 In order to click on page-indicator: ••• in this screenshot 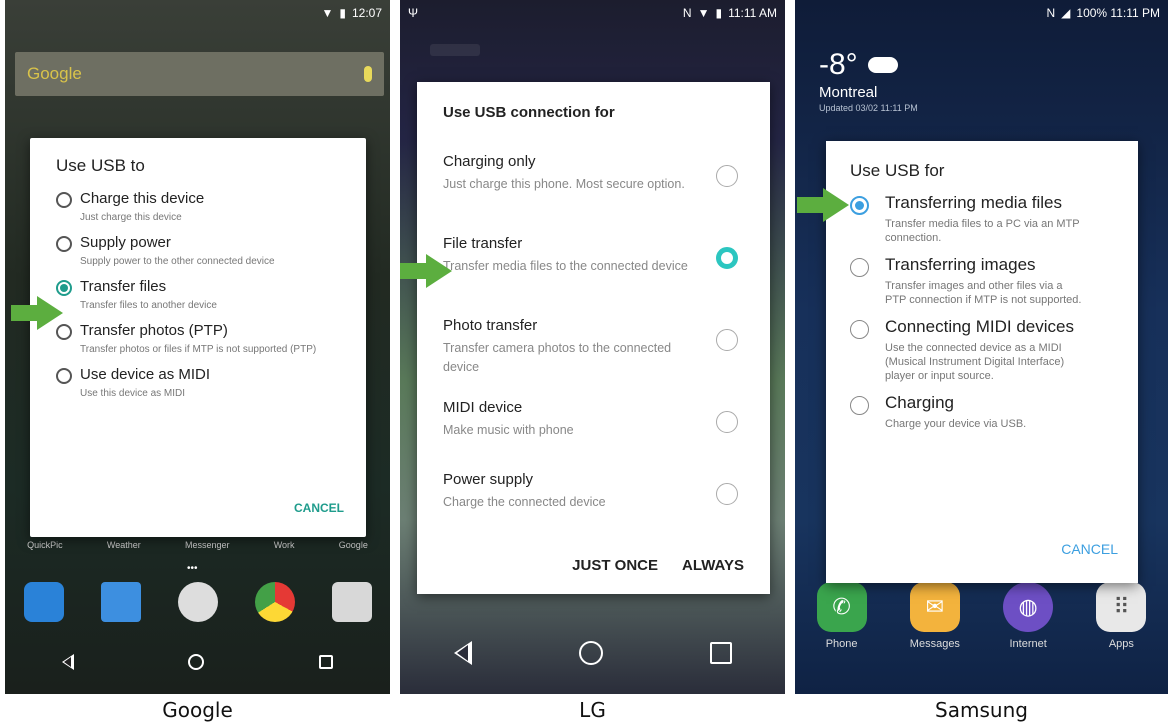, I will do `click(192, 568)`.